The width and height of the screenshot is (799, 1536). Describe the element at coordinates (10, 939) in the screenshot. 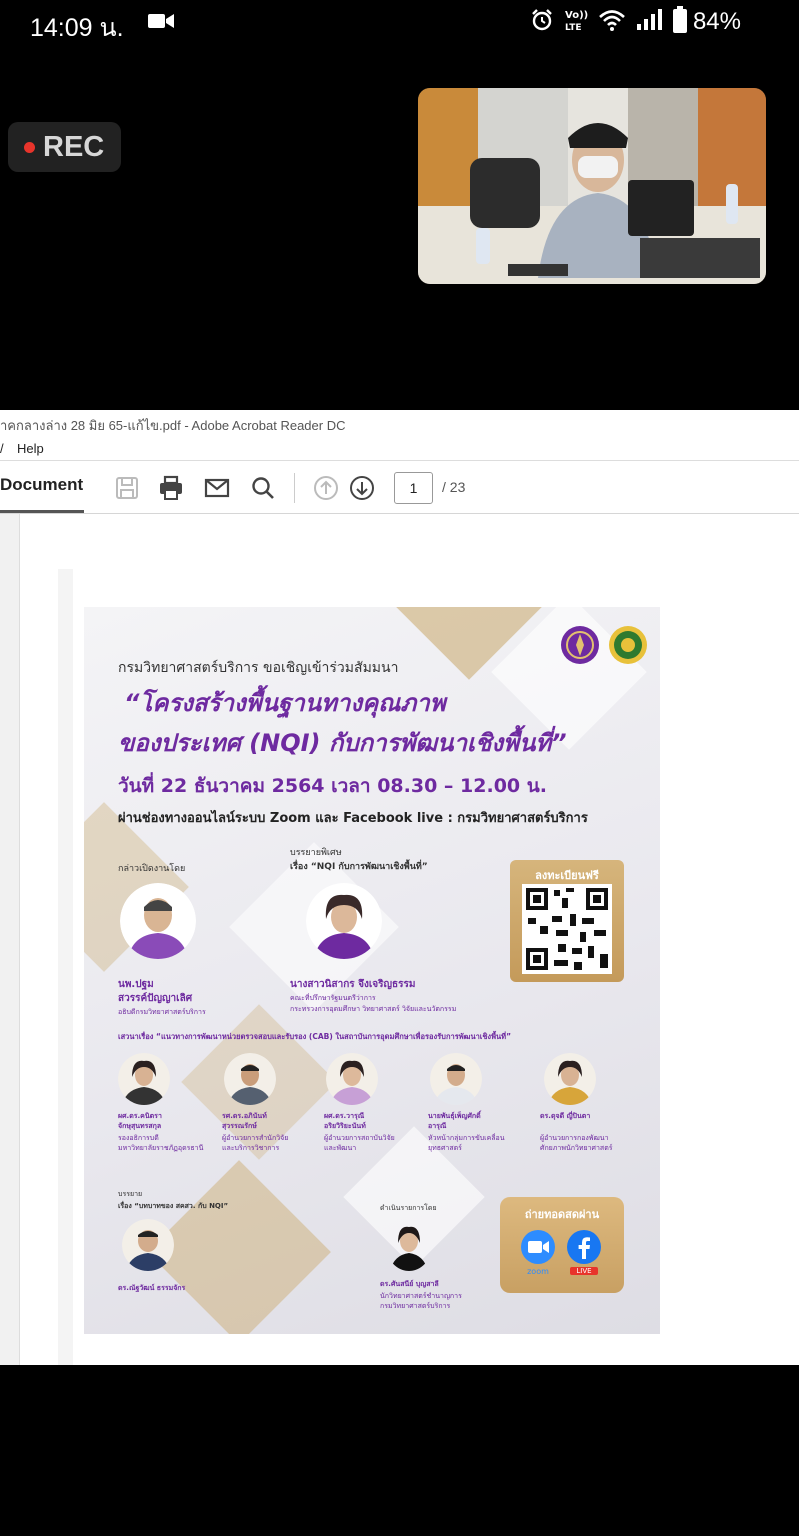

I see `left-panel-gutter` at that location.